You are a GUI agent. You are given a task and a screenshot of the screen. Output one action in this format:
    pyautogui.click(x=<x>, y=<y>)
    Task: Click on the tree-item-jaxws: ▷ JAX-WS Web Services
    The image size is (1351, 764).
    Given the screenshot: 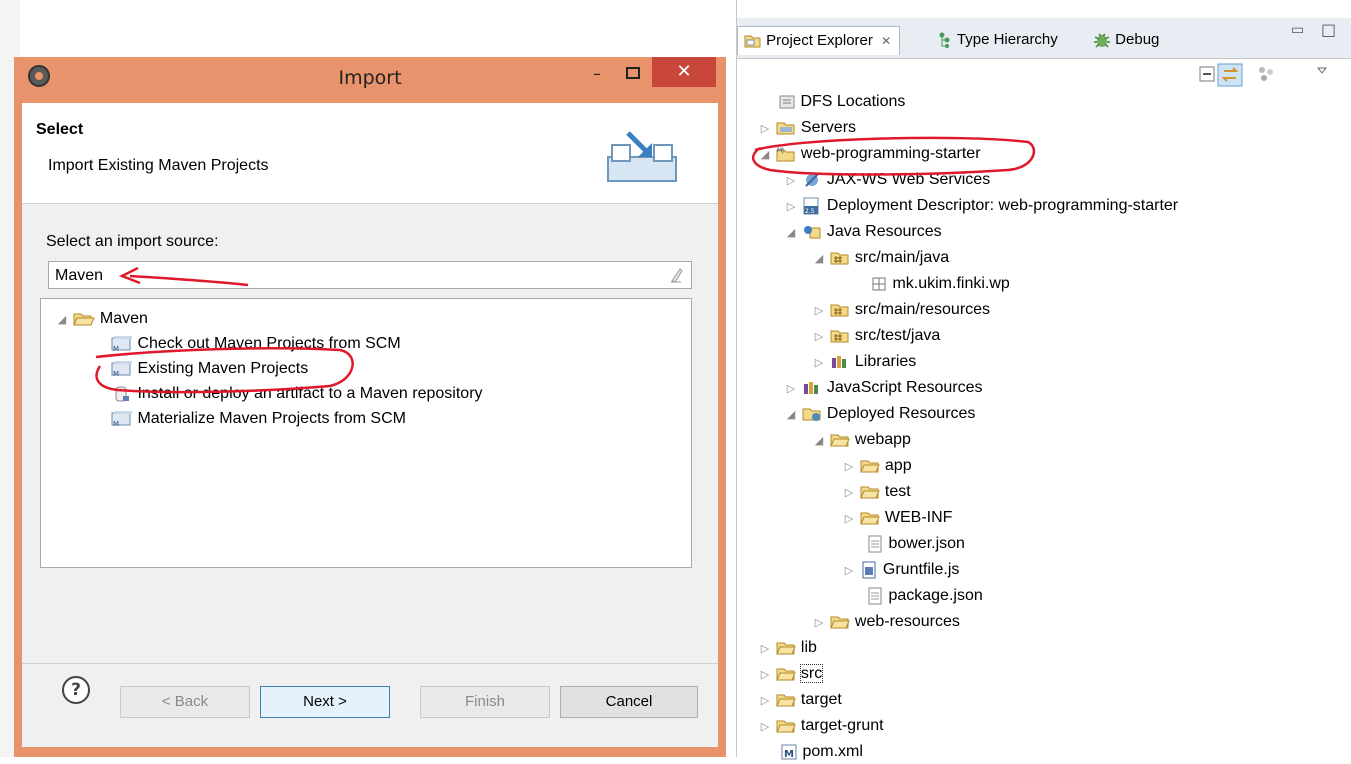 What is the action you would take?
    pyautogui.click(x=887, y=180)
    